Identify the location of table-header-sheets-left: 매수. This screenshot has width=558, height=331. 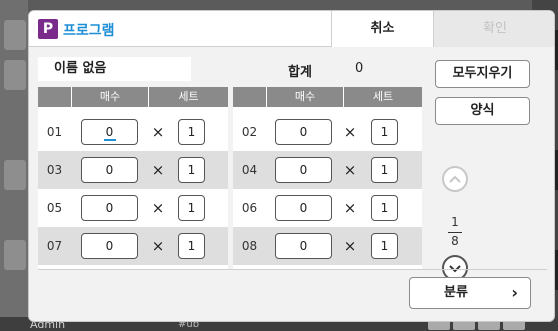
(110, 97).